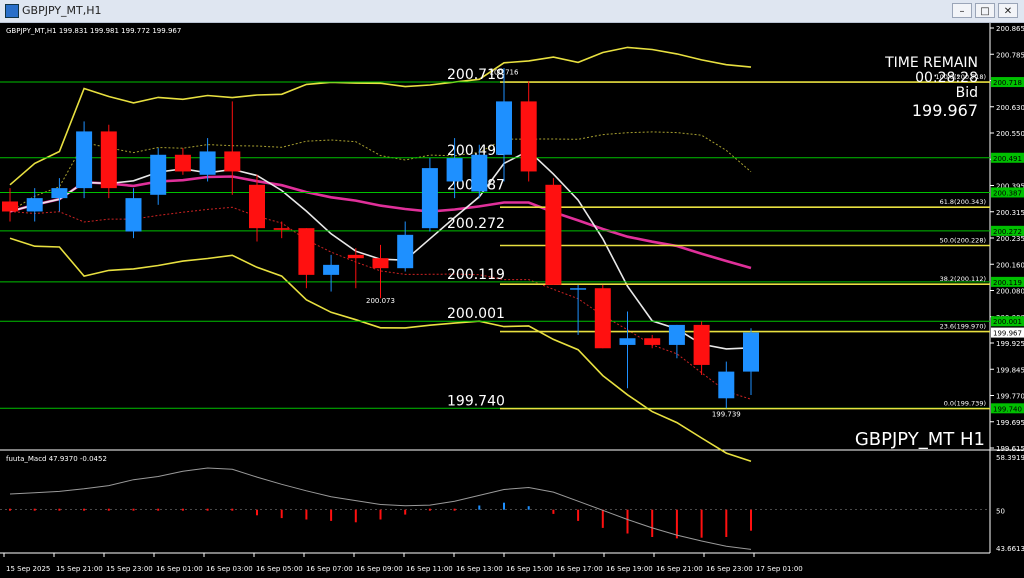 The image size is (1024, 578). Describe the element at coordinates (729, 569) in the screenshot. I see `time-tick-label: 16 Sep 23:00` at that location.